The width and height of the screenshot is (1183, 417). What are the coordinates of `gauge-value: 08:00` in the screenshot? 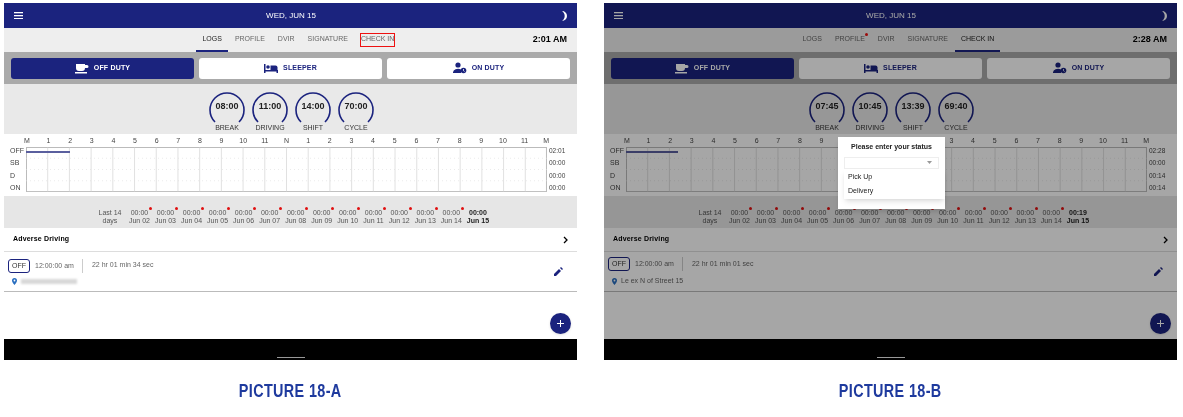 It's located at (227, 106).